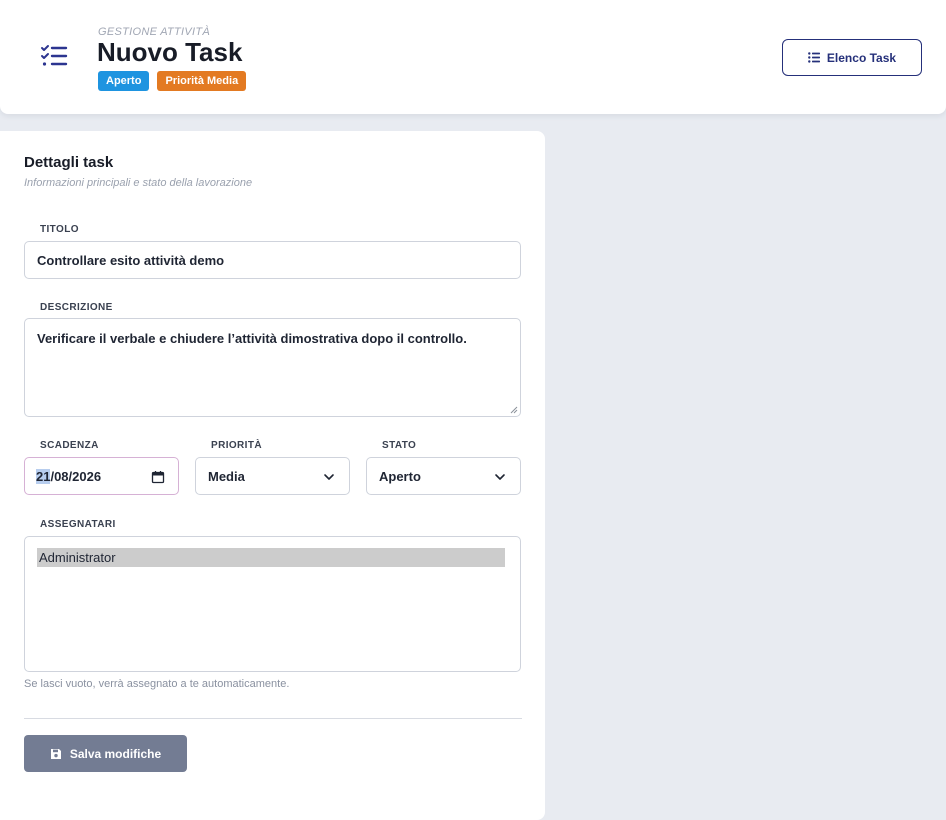  Describe the element at coordinates (54, 55) in the screenshot. I see `task-list-icon` at that location.